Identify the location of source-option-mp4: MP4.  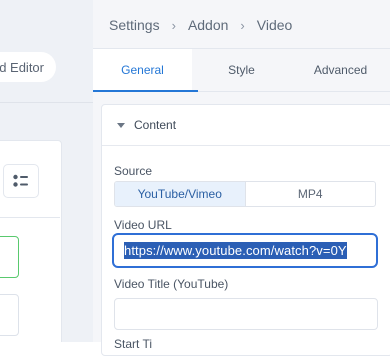
(311, 194).